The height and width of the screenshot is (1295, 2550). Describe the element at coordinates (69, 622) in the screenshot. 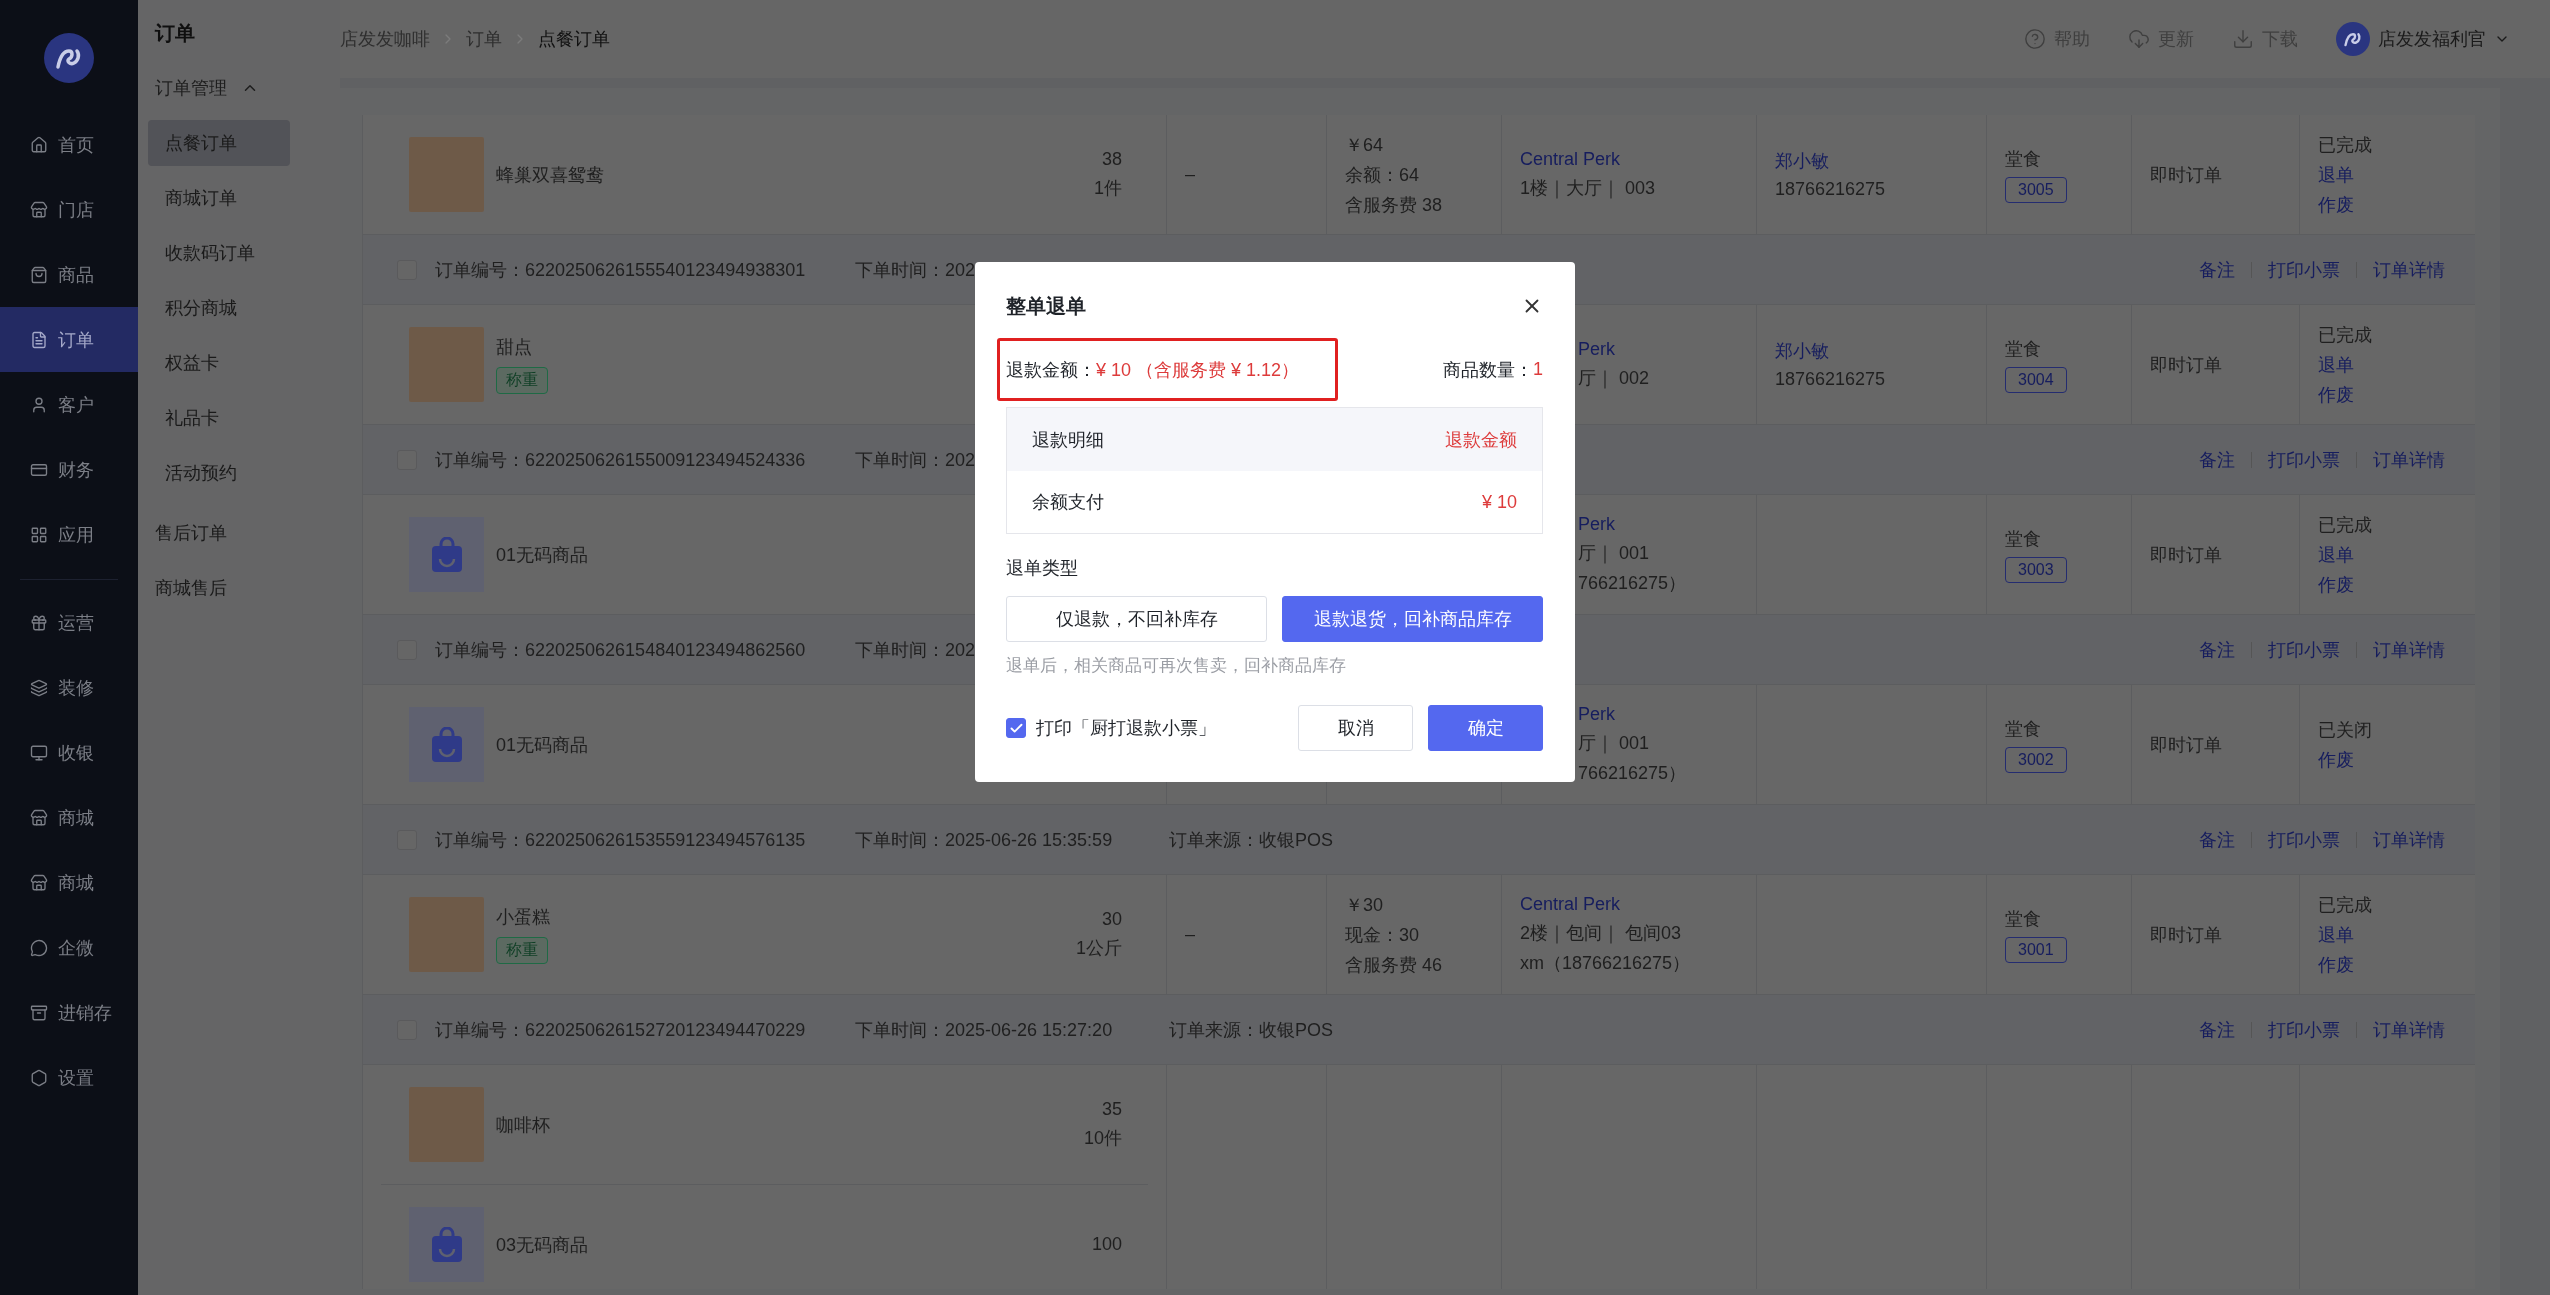

I see `sidebar-item: 运营` at that location.